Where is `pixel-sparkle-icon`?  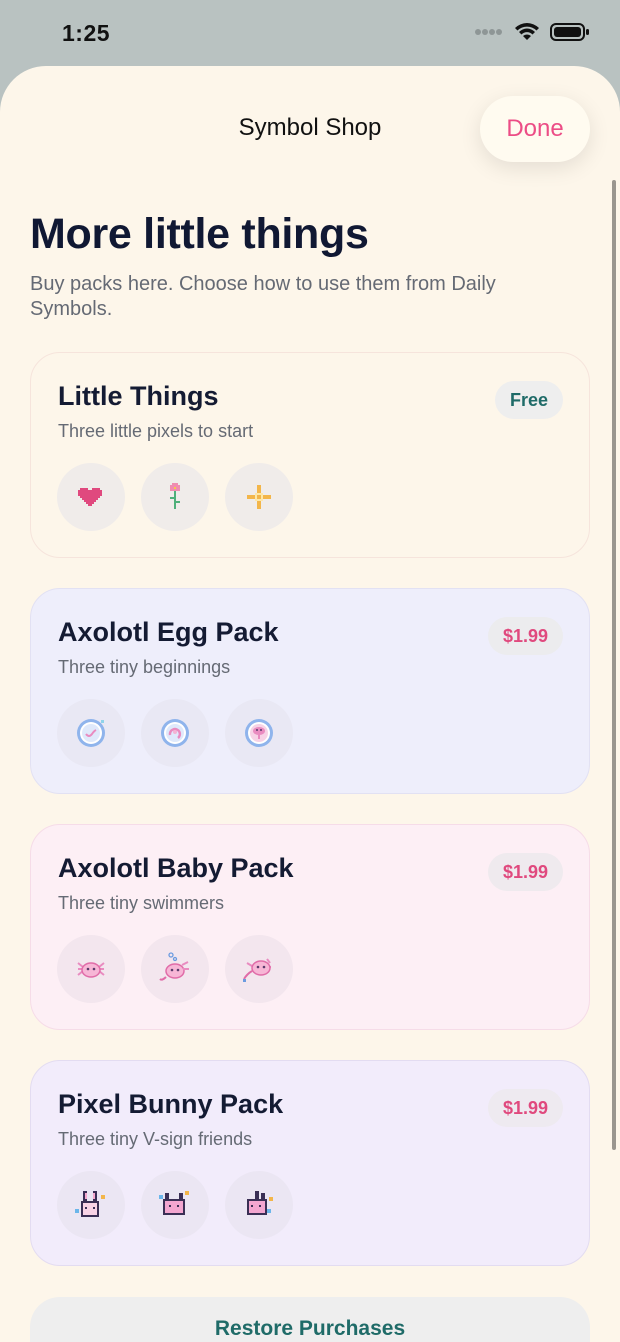
pixel-sparkle-icon is located at coordinates (259, 497).